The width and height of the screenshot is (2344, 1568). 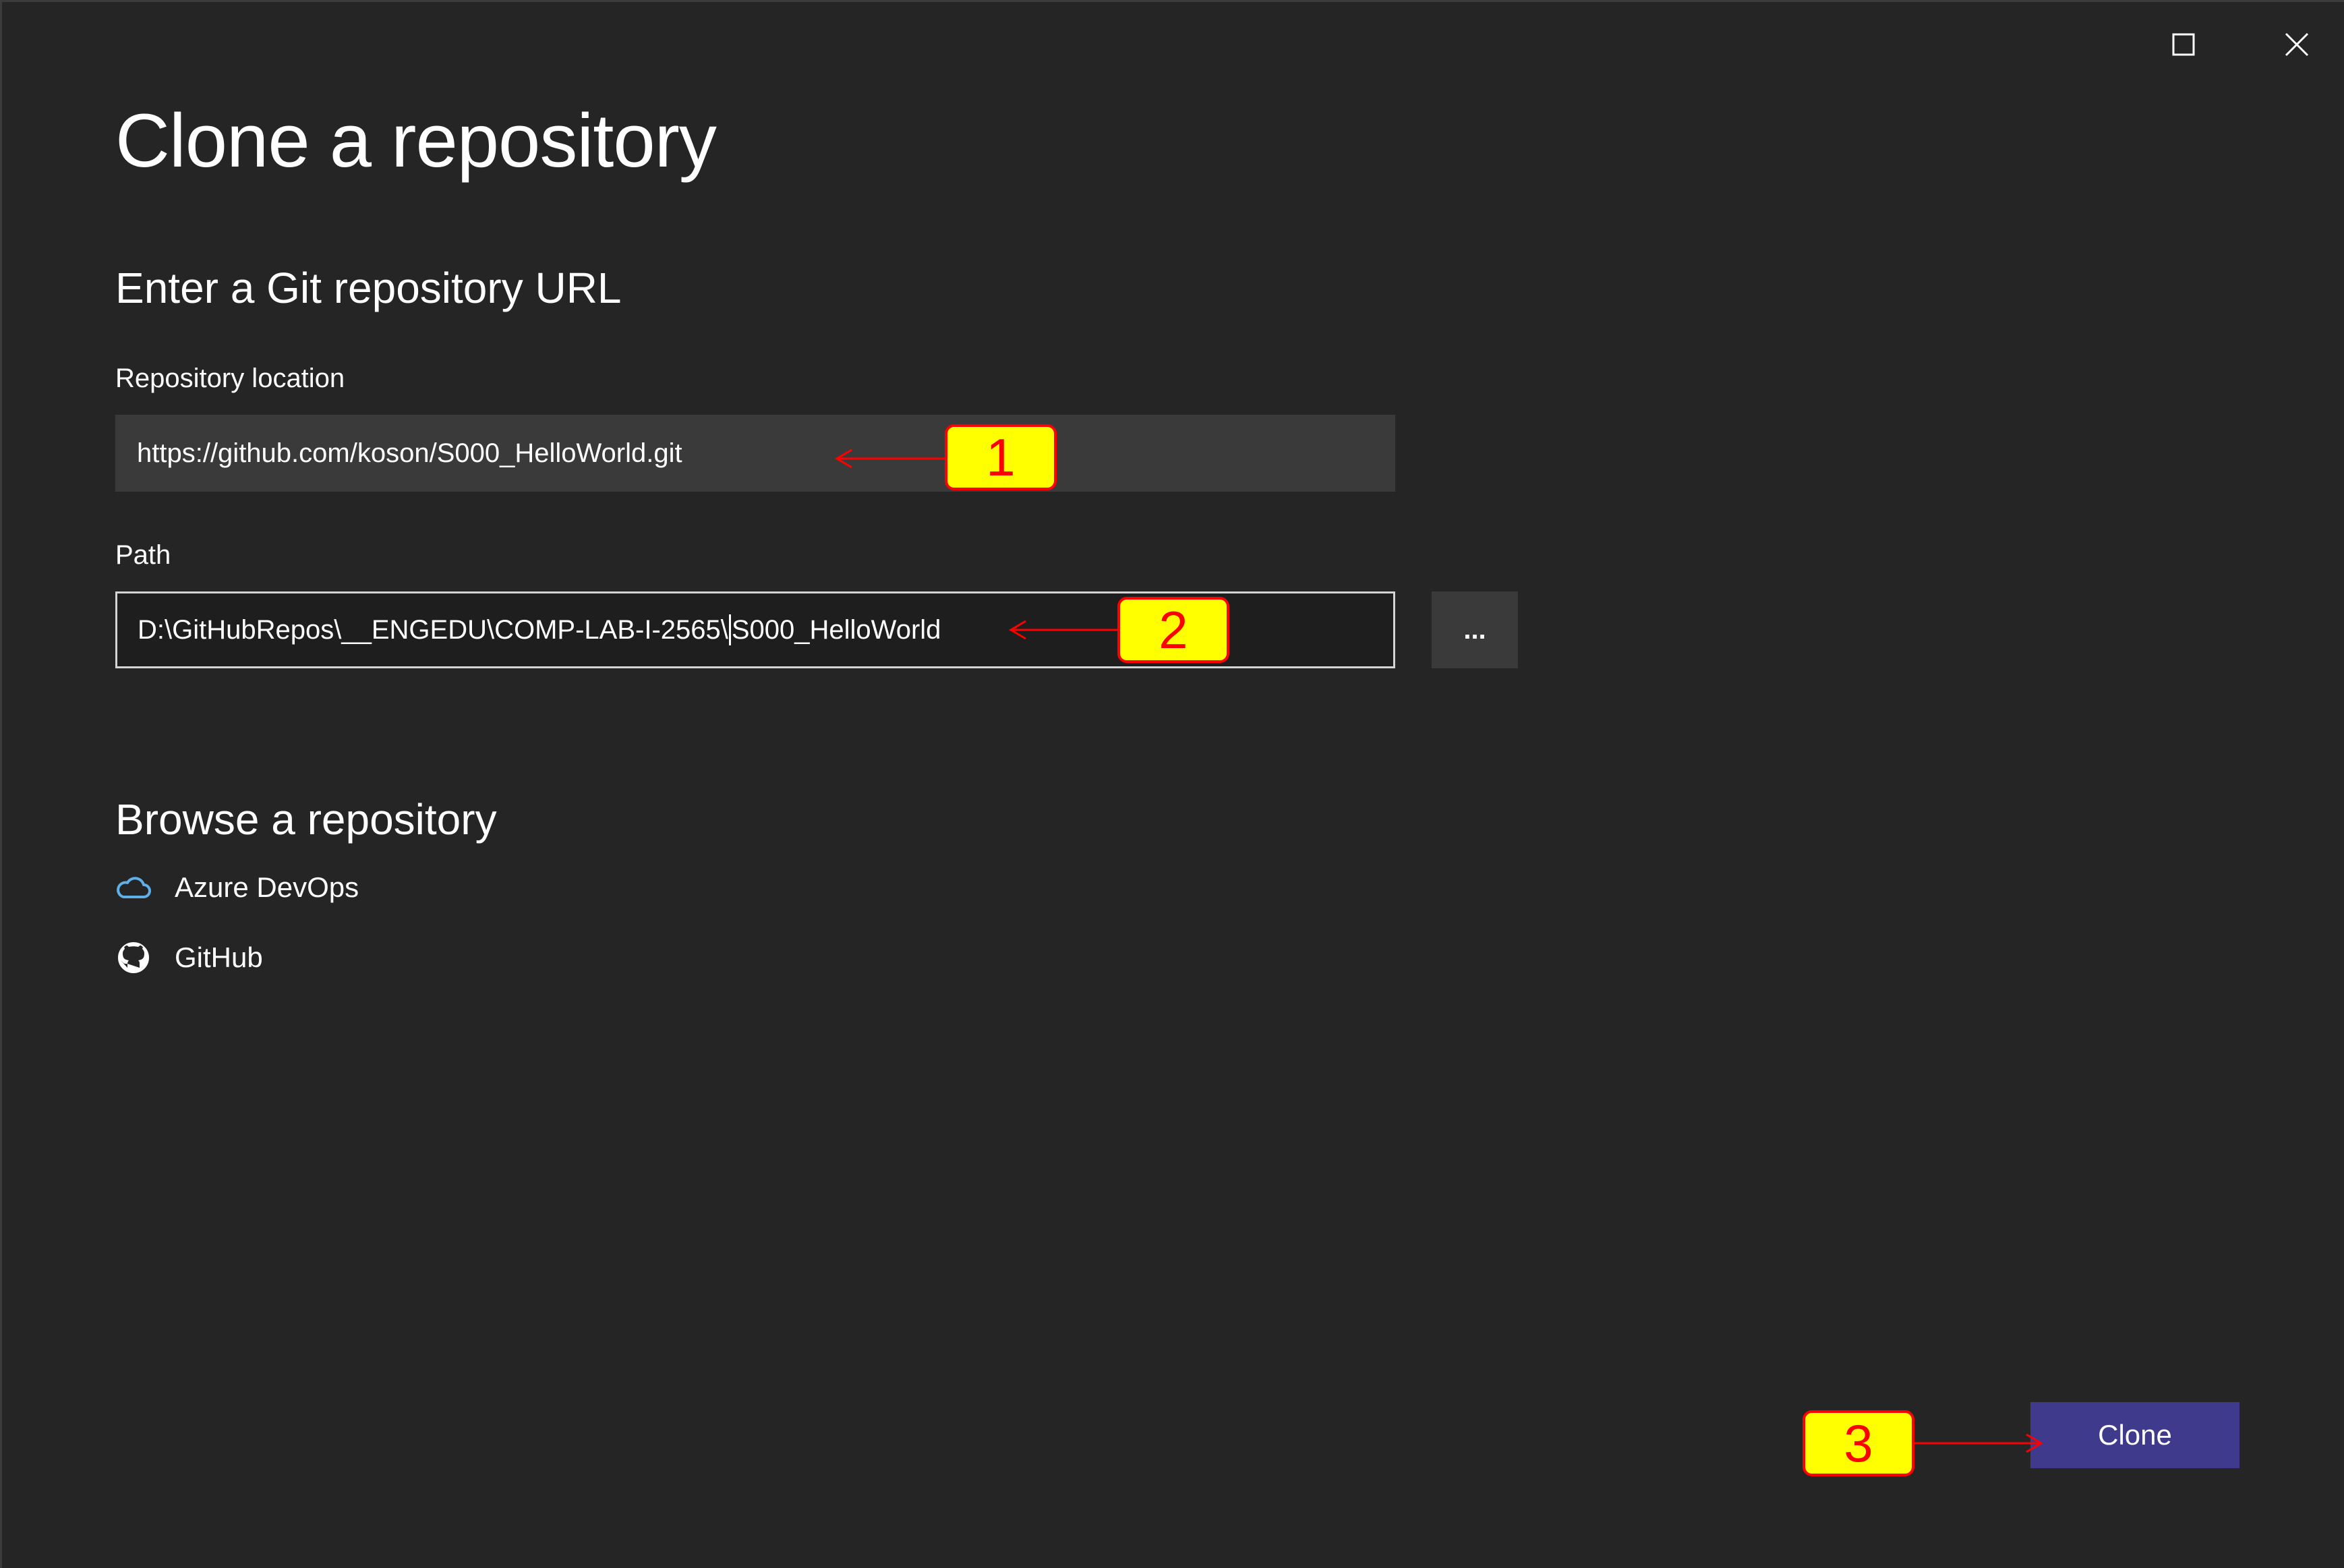 What do you see at coordinates (219, 957) in the screenshot?
I see `browse-item-label: GitHub` at bounding box center [219, 957].